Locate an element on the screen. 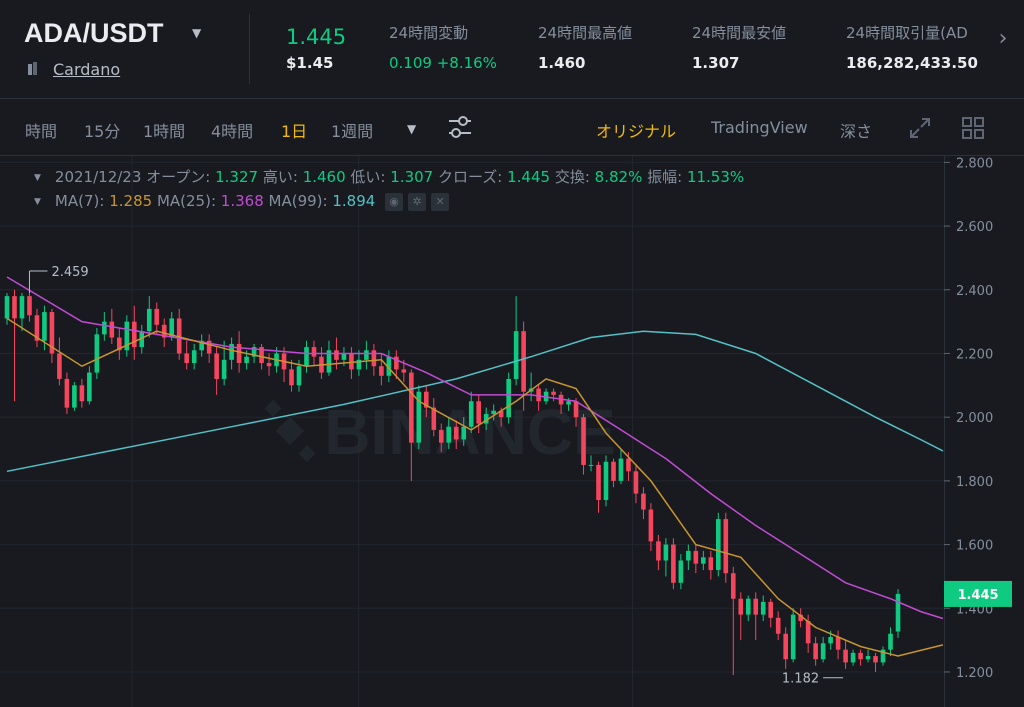 This screenshot has width=1024, height=707. stat-label: 24時間変動 is located at coordinates (429, 33).